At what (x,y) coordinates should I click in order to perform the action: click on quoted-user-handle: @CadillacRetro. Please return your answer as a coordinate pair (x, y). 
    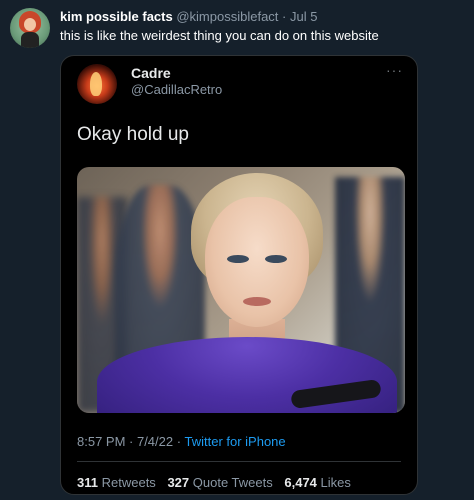
    Looking at the image, I should click on (176, 89).